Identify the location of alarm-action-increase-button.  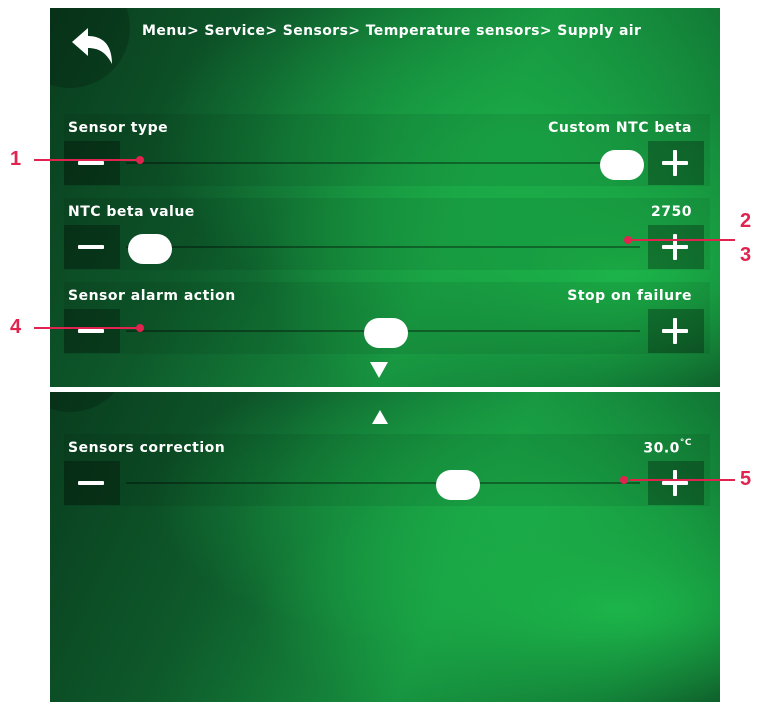
(676, 331).